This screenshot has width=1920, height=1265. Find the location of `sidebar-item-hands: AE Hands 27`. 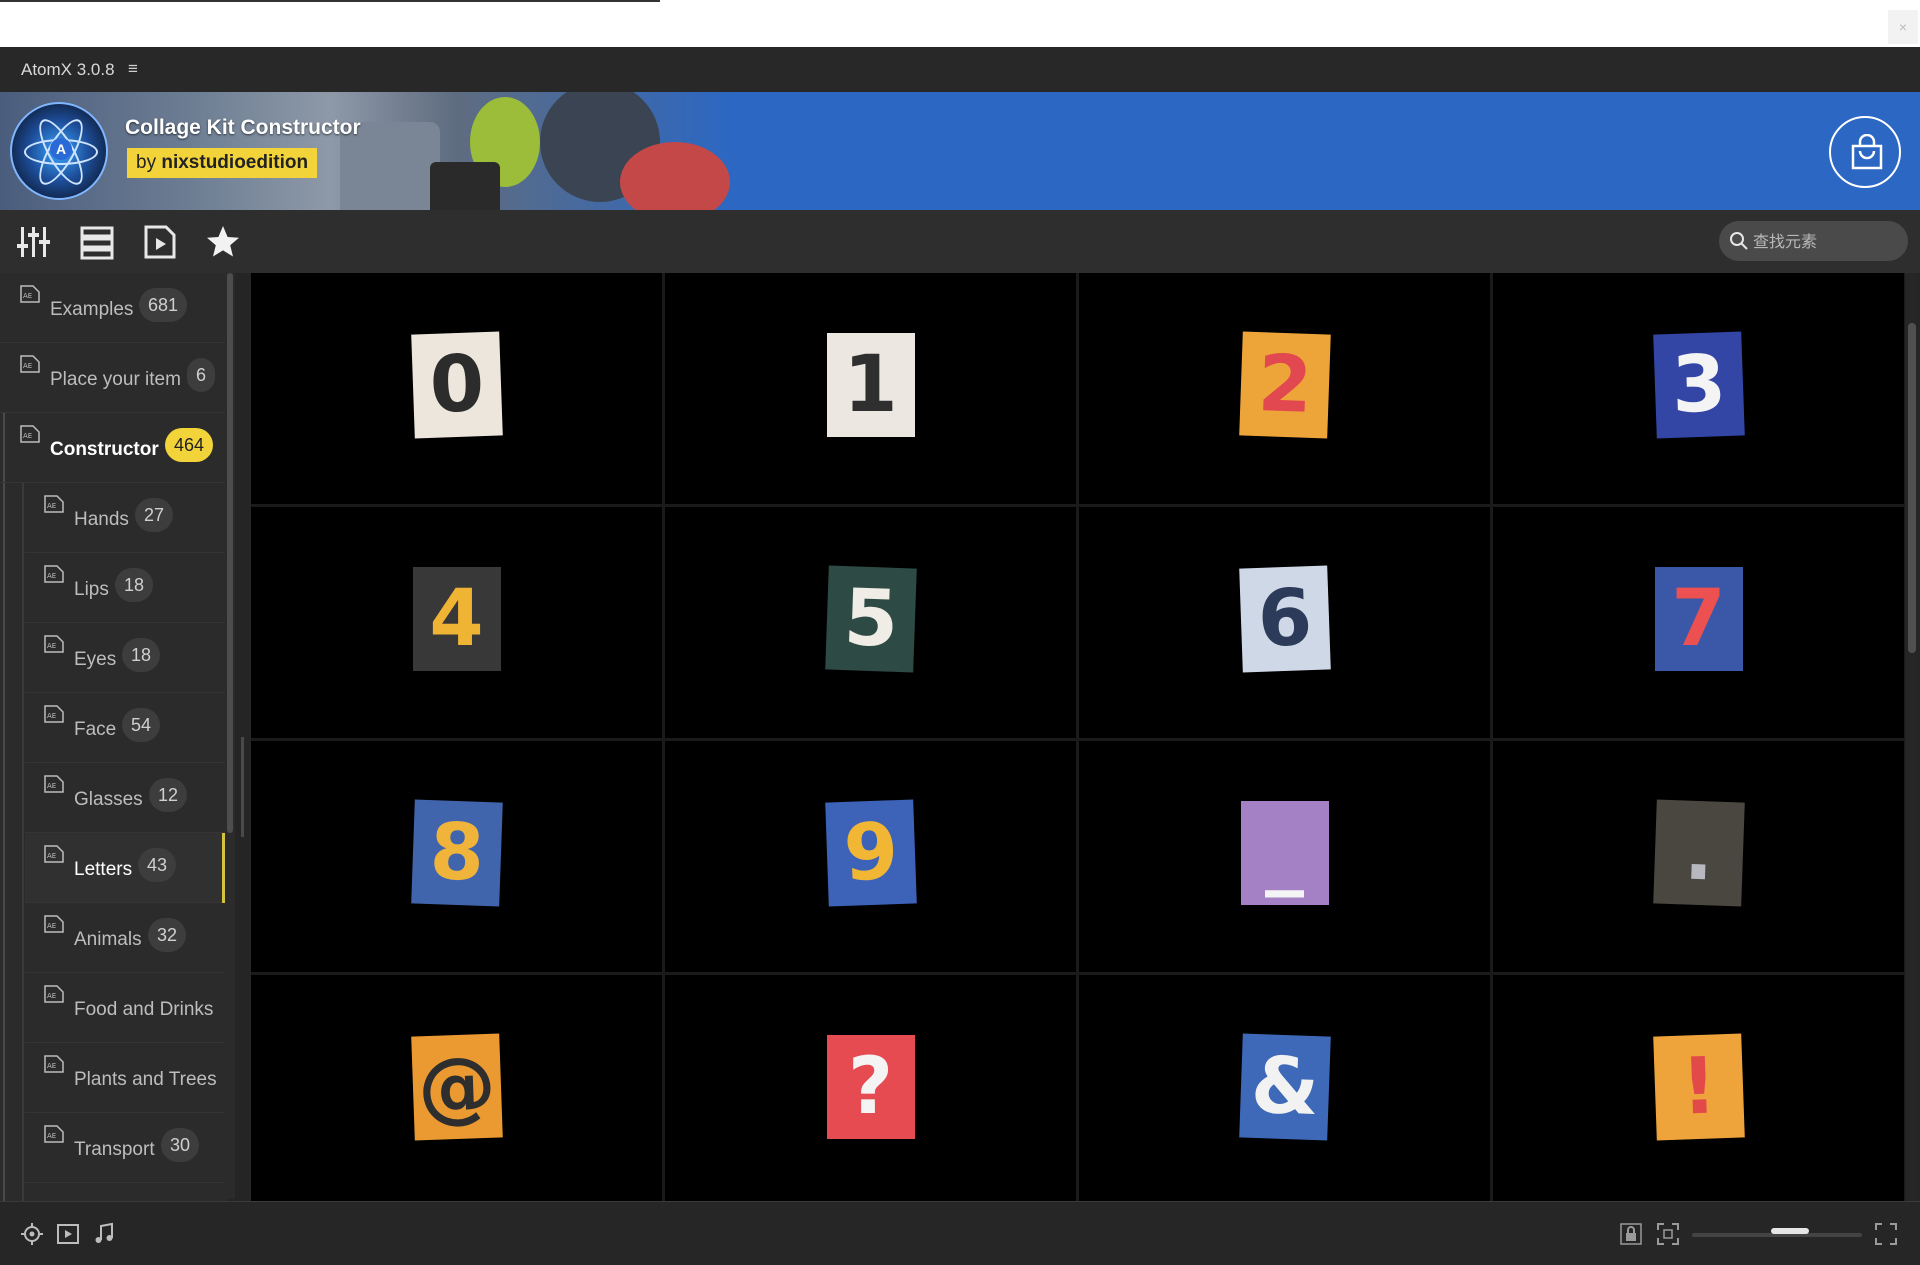

sidebar-item-hands: AE Hands 27 is located at coordinates (125, 518).